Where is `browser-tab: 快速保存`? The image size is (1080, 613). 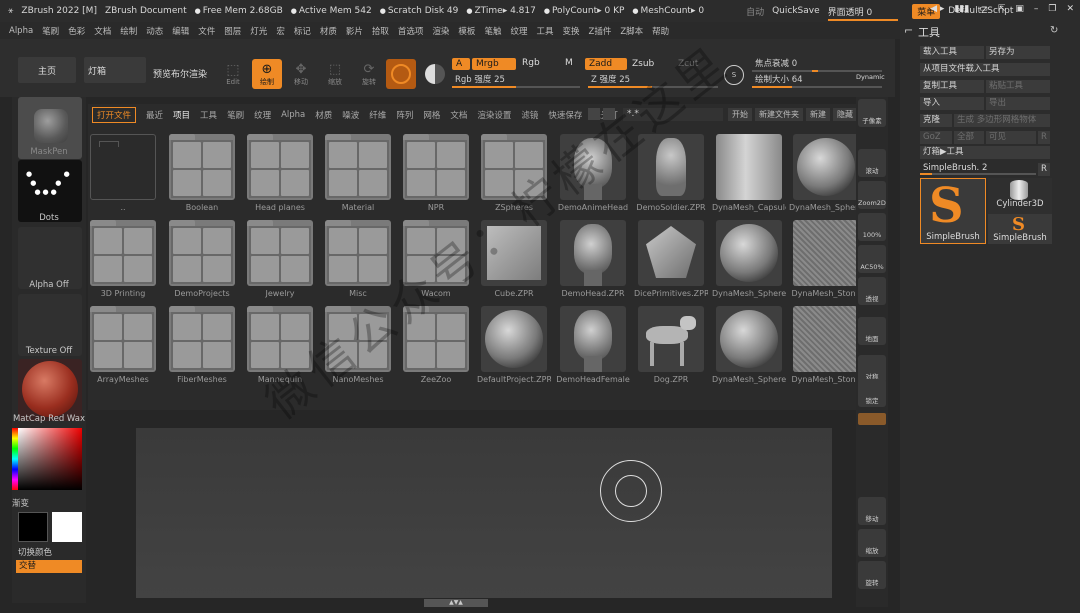
browser-tab: 快速保存 is located at coordinates (565, 115).